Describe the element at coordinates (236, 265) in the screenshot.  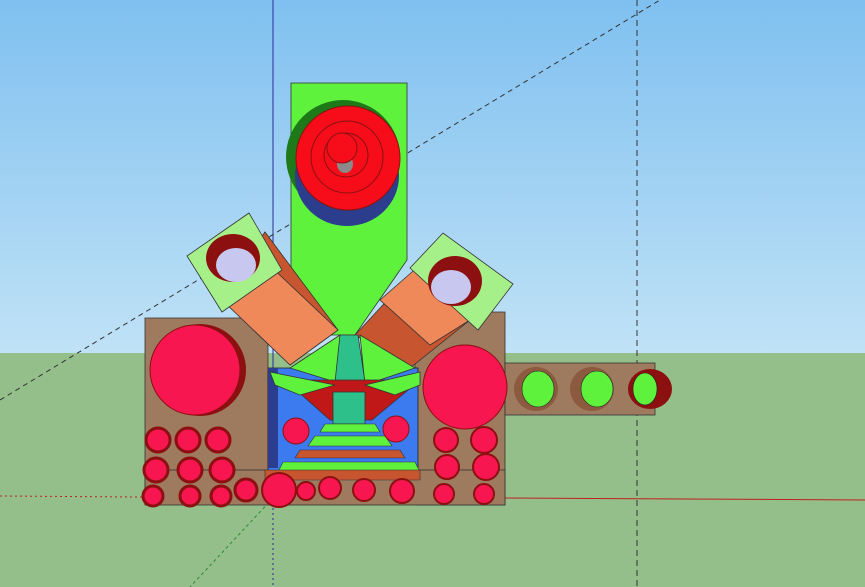
I see `left-block-port-inner` at that location.